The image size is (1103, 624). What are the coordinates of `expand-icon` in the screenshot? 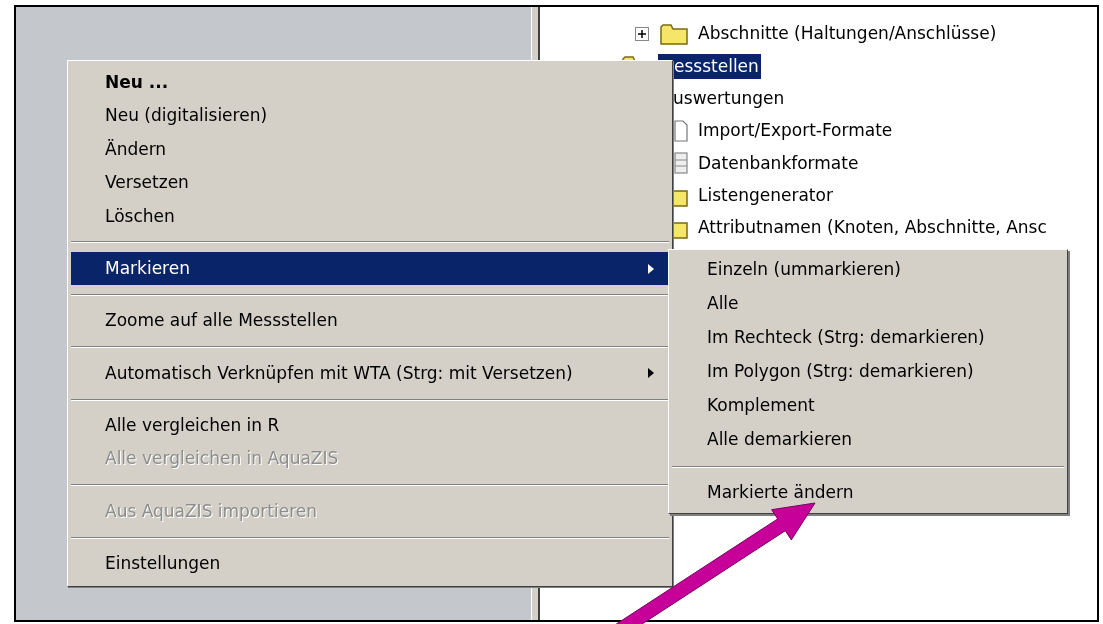 It's located at (642, 34).